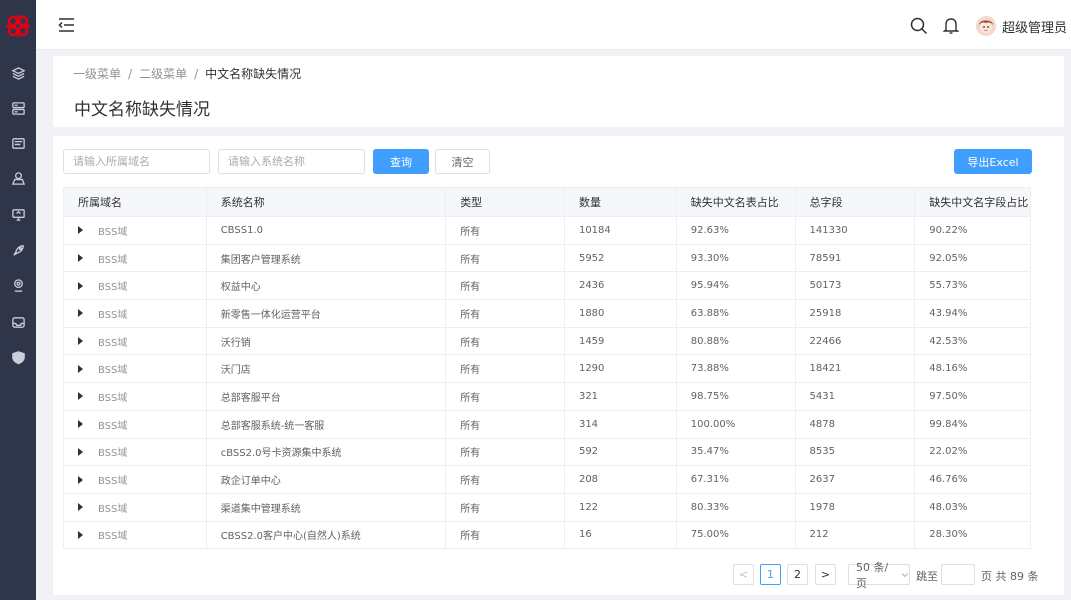 Image resolution: width=1071 pixels, height=600 pixels. What do you see at coordinates (621, 369) in the screenshot?
I see `cell-count: 1290` at bounding box center [621, 369].